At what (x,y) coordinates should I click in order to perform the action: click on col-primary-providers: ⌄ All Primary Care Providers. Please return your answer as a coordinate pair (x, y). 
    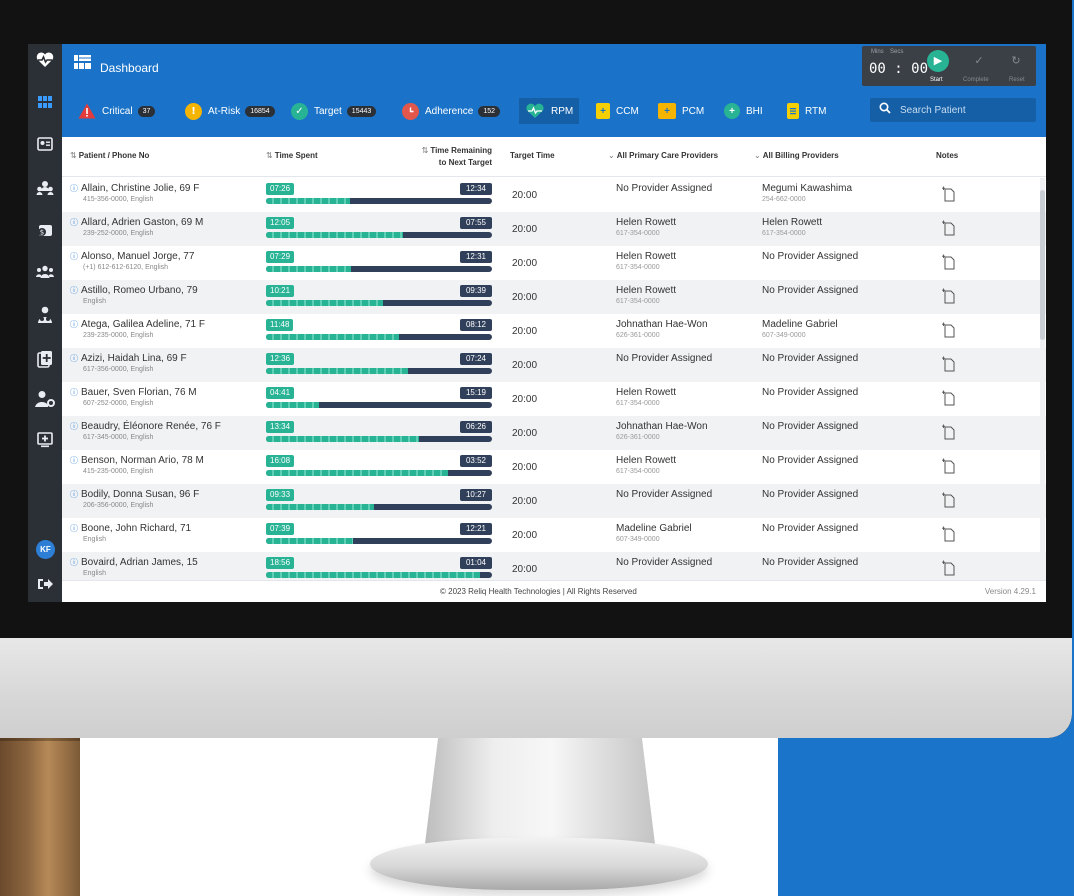
    Looking at the image, I should click on (663, 155).